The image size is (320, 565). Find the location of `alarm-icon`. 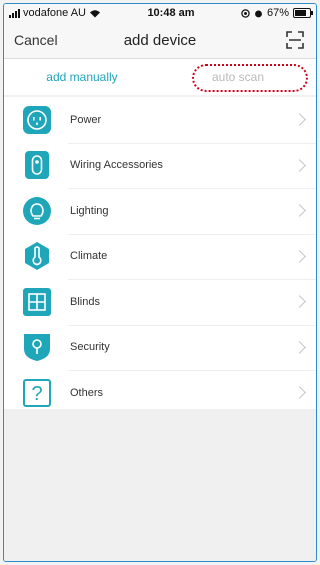

alarm-icon is located at coordinates (258, 13).